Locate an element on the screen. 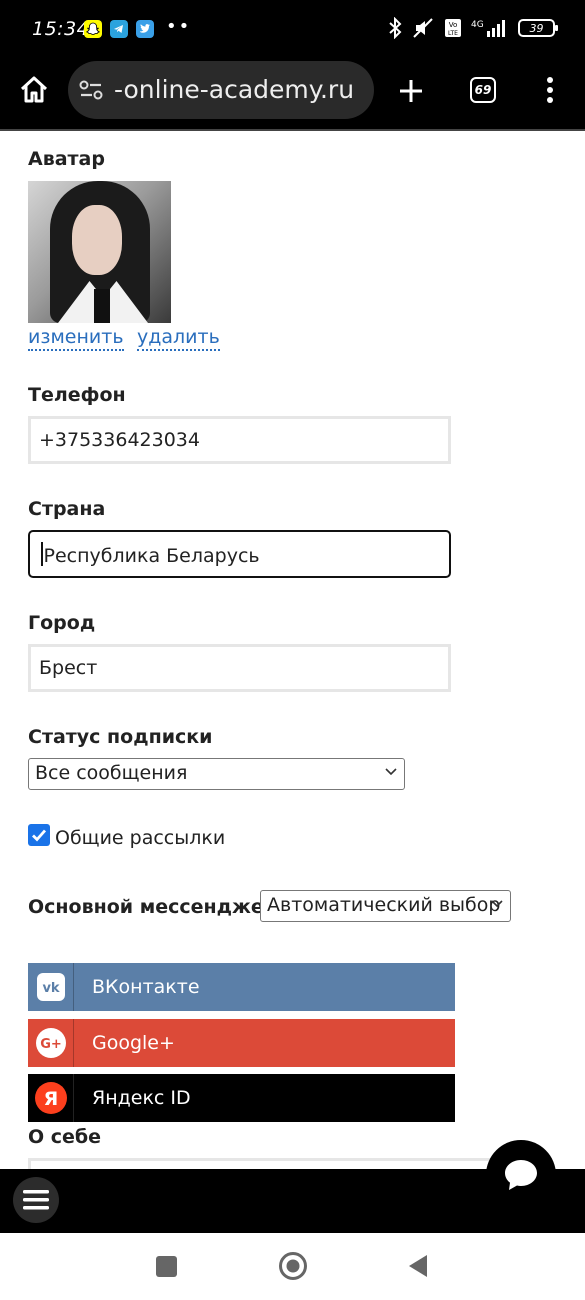 The width and height of the screenshot is (585, 1300). vk-login-button: vk ВКонтакте is located at coordinates (241, 987).